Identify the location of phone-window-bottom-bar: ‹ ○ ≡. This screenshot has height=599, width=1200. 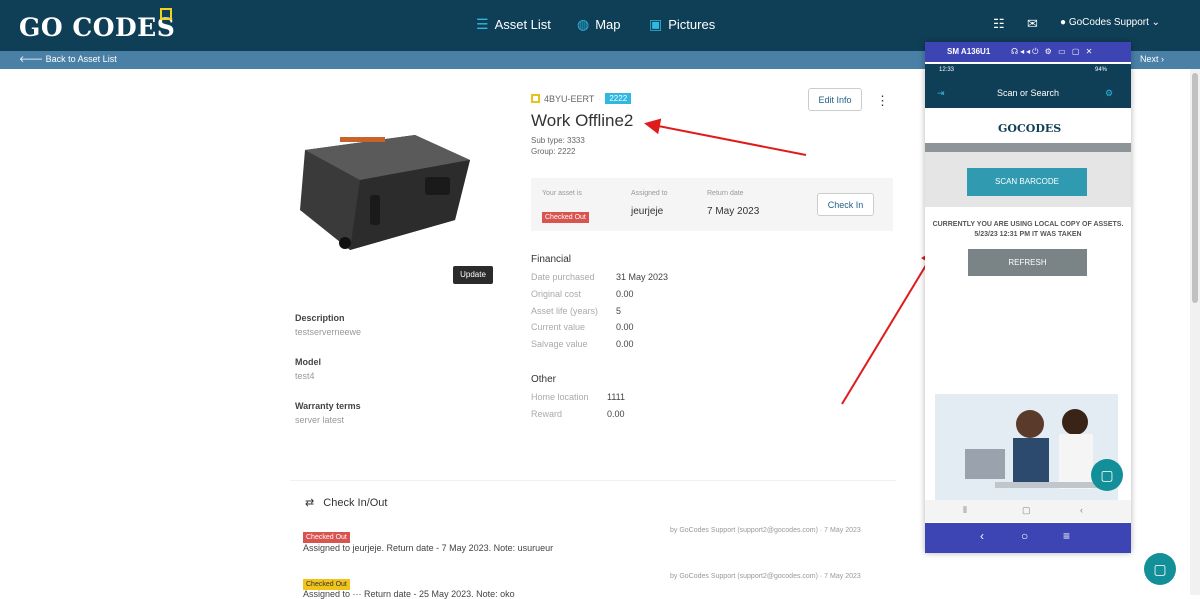
(1028, 538).